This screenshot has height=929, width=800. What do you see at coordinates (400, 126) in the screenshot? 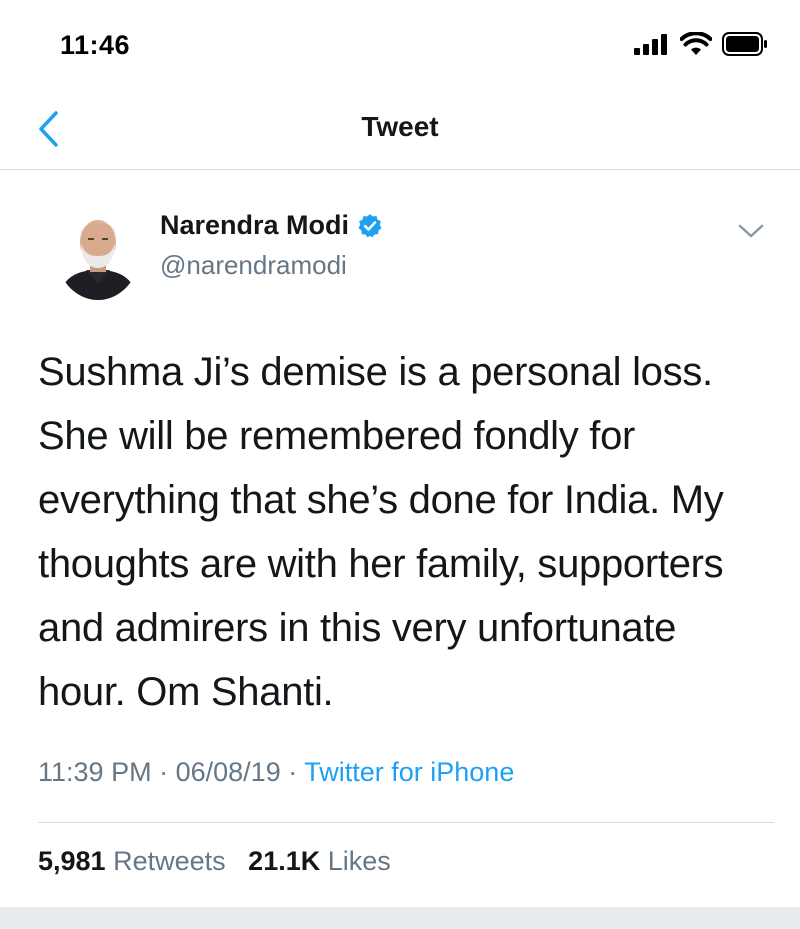
I see `page-title: Tweet` at bounding box center [400, 126].